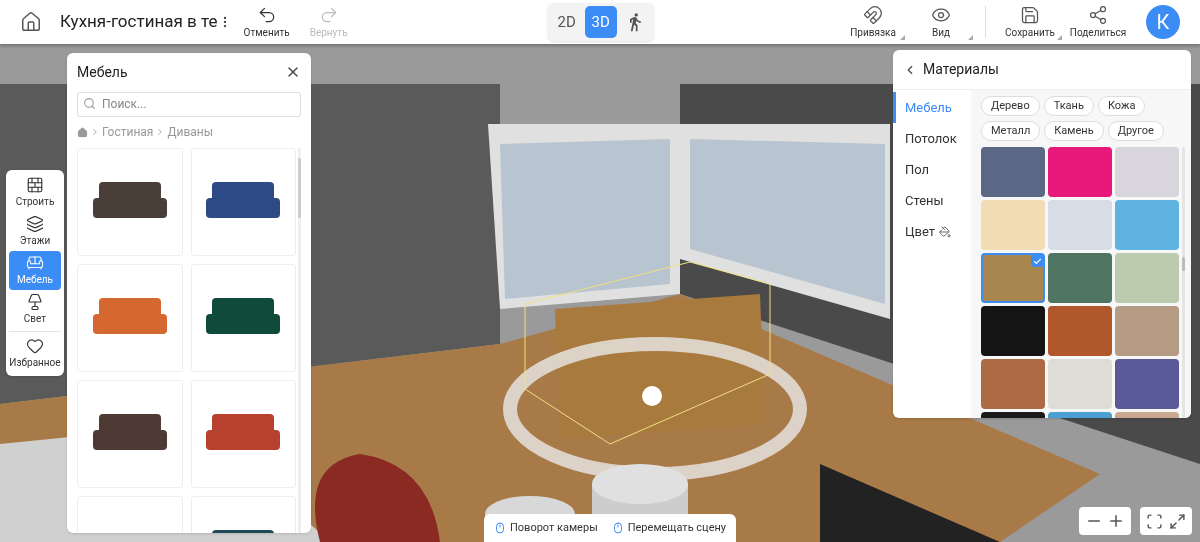 The image size is (1200, 542). Describe the element at coordinates (89, 103) in the screenshot. I see `search-icon` at that location.